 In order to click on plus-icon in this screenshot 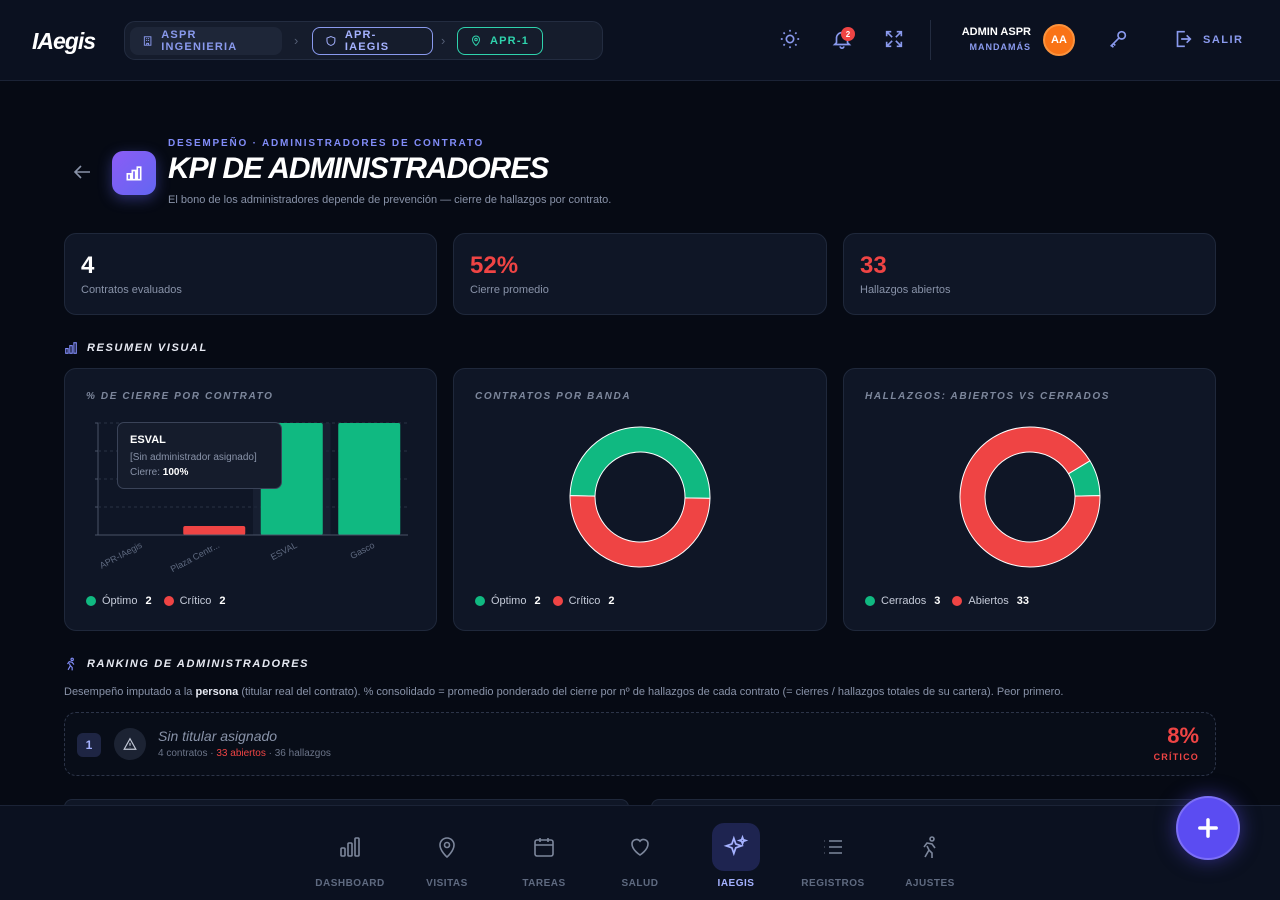, I will do `click(1208, 828)`.